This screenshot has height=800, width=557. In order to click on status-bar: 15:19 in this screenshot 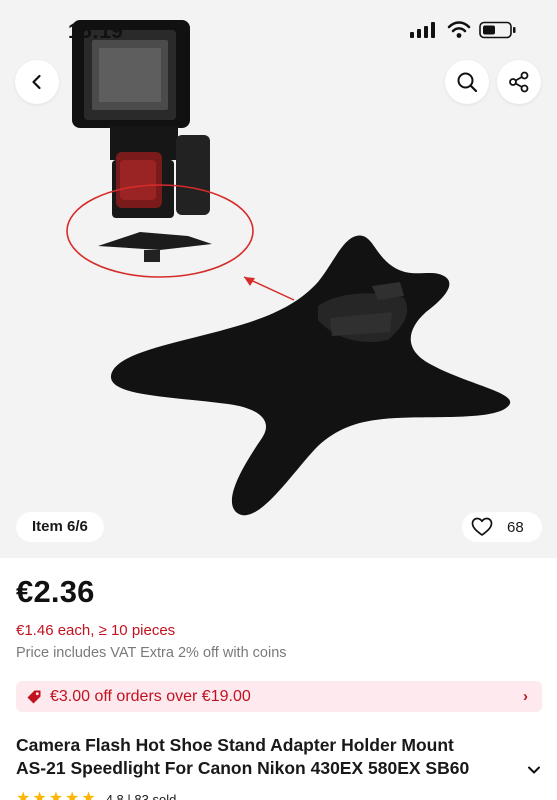, I will do `click(278, 31)`.